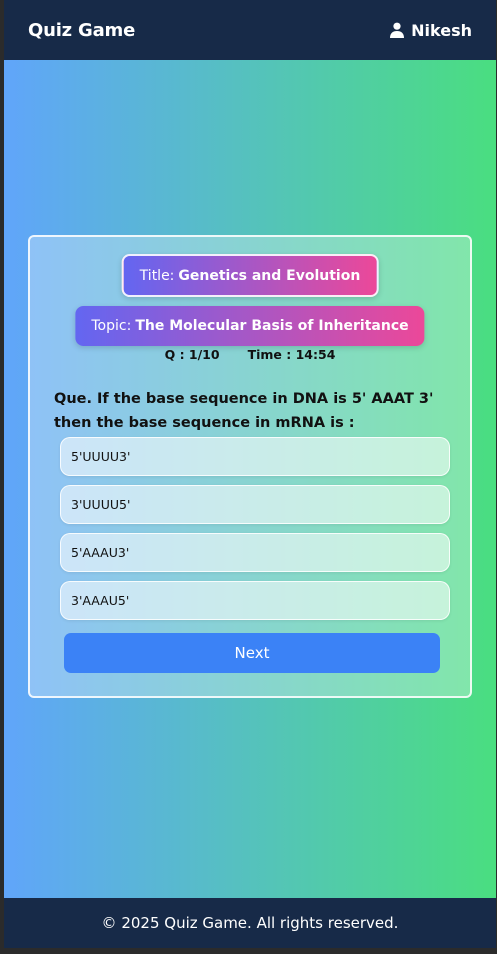 The width and height of the screenshot is (497, 954). Describe the element at coordinates (255, 552) in the screenshot. I see `answer-option: 5'AAAU3'` at that location.